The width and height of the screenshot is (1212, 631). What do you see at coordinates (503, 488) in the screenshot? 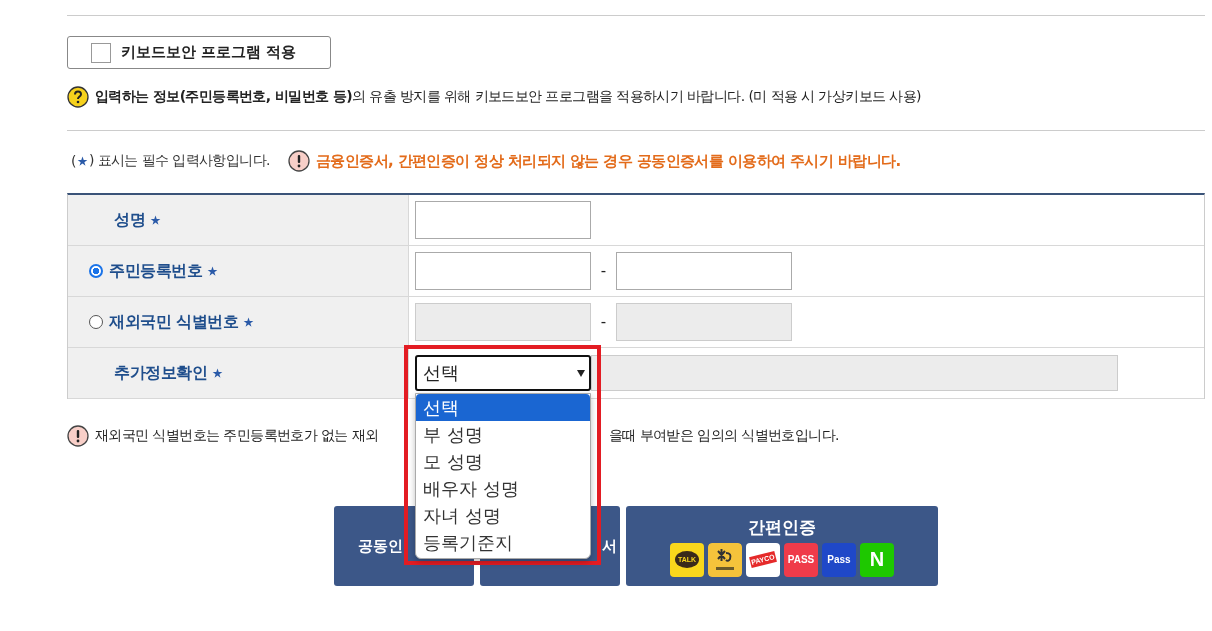
I see `dropdown-option: 배우자 성명` at bounding box center [503, 488].